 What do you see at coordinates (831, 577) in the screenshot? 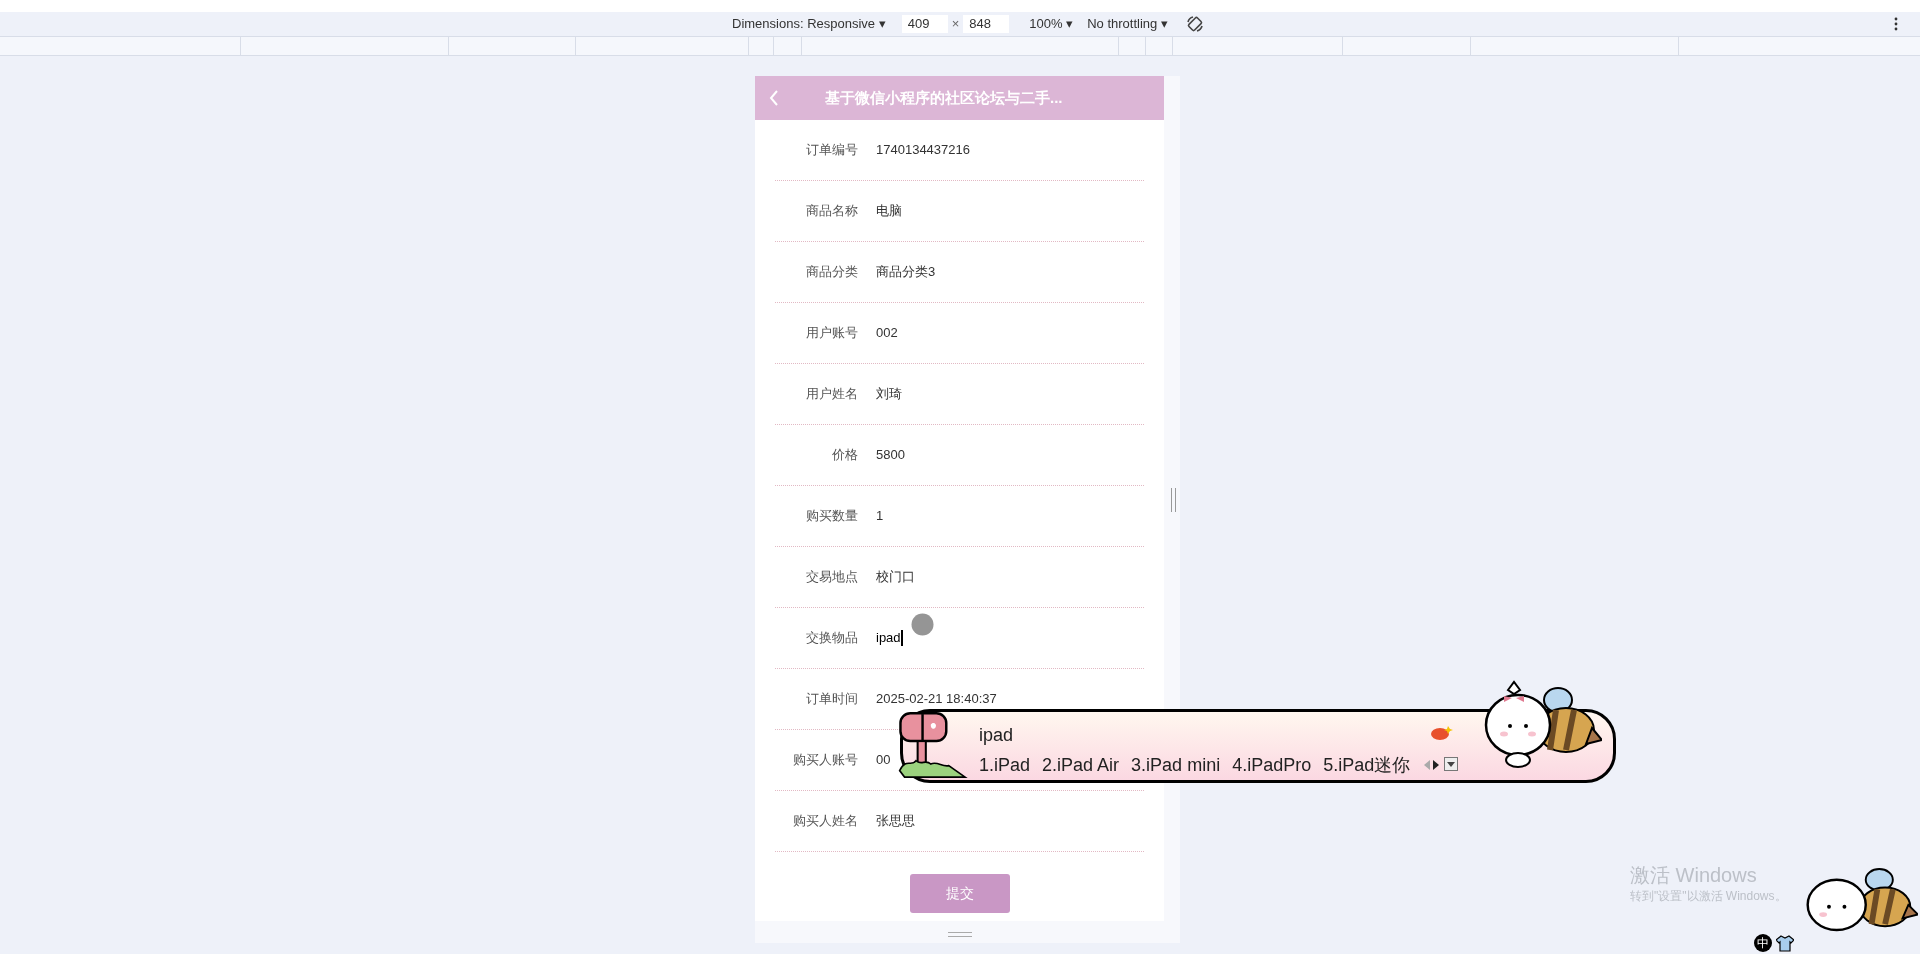
I see `field-label: 交易地点` at bounding box center [831, 577].